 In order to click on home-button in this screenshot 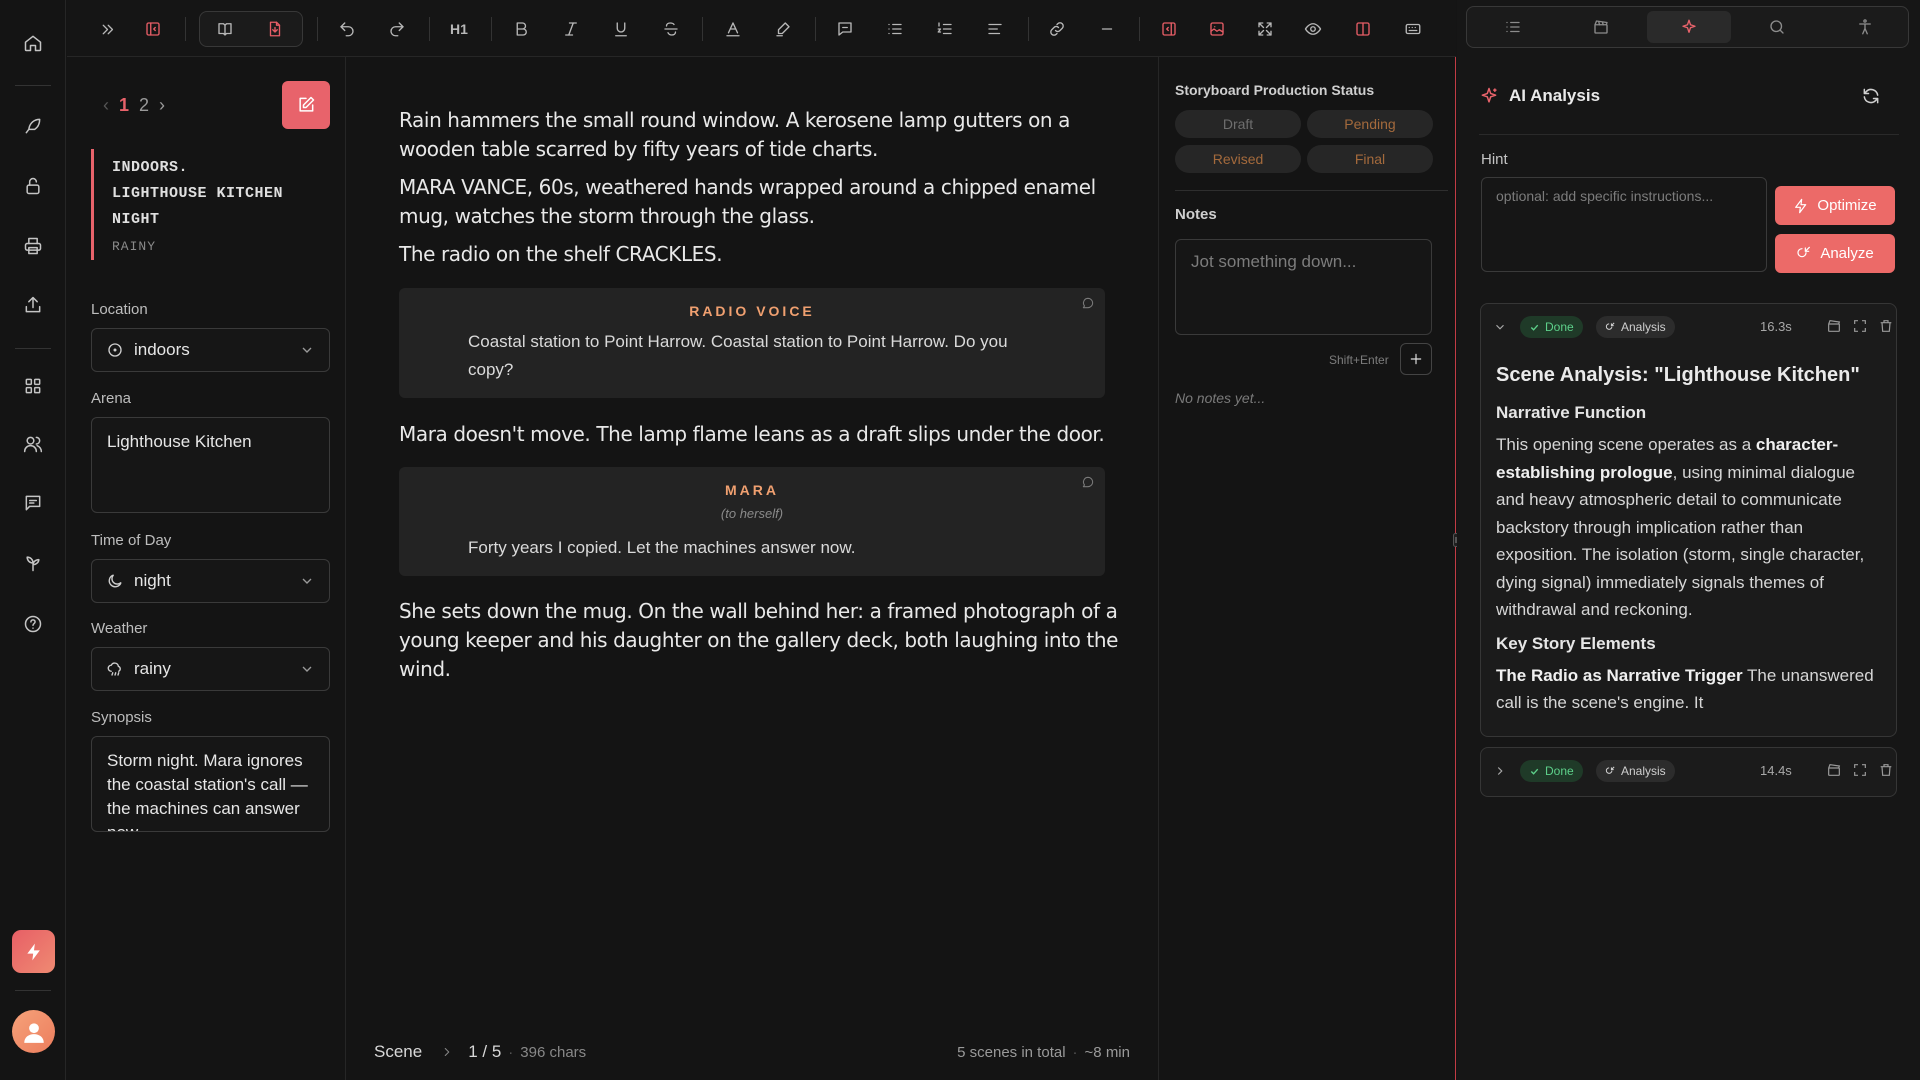, I will do `click(33, 43)`.